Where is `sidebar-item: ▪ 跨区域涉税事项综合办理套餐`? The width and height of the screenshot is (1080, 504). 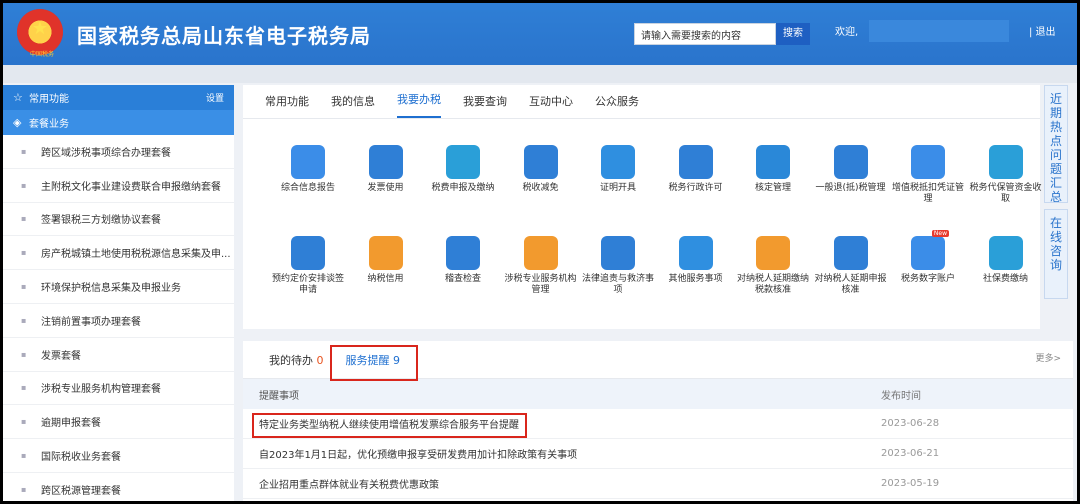
sidebar-item: ▪ 跨区域涉税事项综合办理套餐 is located at coordinates (118, 152).